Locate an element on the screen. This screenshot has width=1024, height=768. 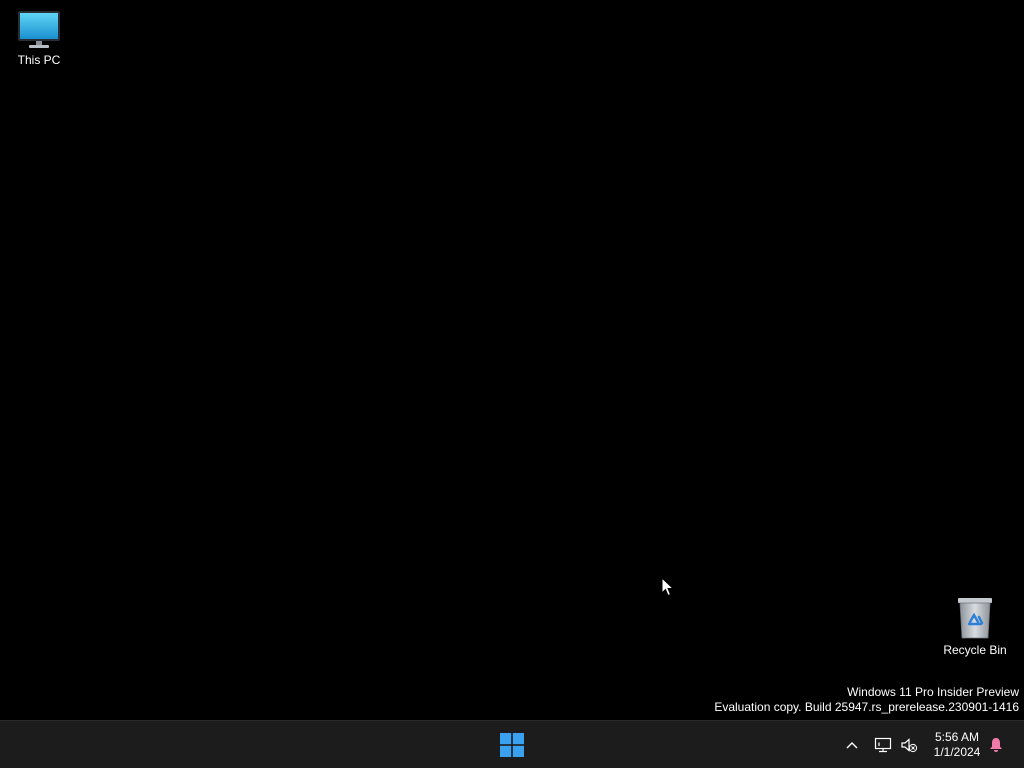
bell-icon is located at coordinates (996, 744).